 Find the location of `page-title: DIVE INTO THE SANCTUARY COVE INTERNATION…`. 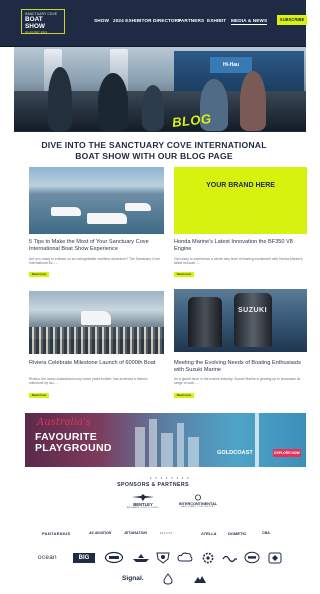

page-title: DIVE INTO THE SANCTUARY COVE INTERNATION… is located at coordinates (154, 150).